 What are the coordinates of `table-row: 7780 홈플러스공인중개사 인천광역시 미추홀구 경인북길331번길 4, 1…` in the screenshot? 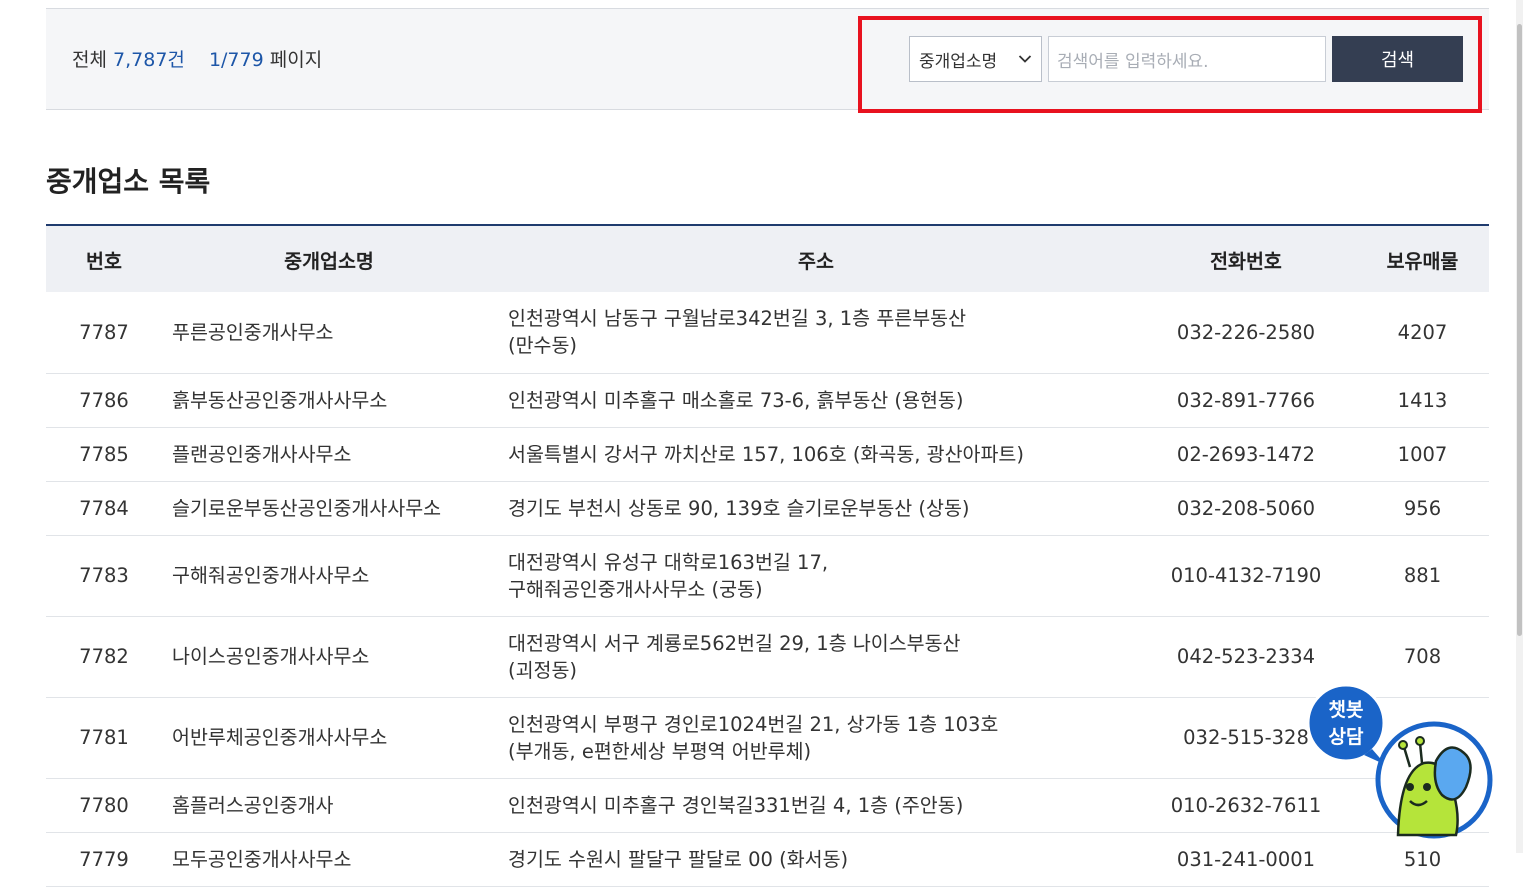 It's located at (767, 805).